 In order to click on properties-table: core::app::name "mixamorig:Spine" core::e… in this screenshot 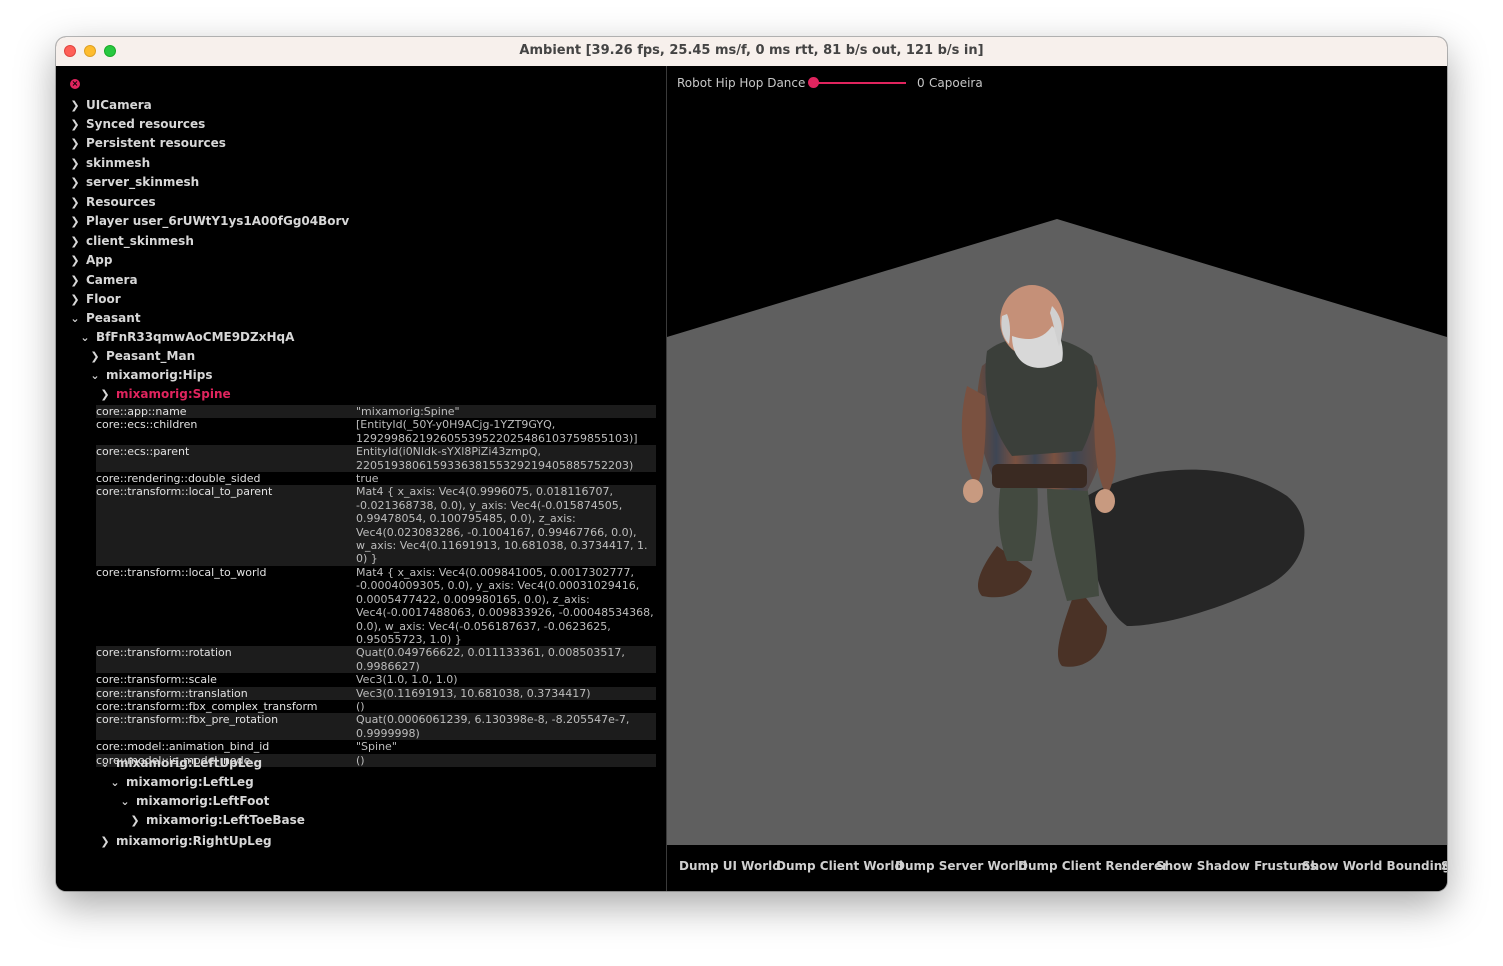, I will do `click(376, 586)`.